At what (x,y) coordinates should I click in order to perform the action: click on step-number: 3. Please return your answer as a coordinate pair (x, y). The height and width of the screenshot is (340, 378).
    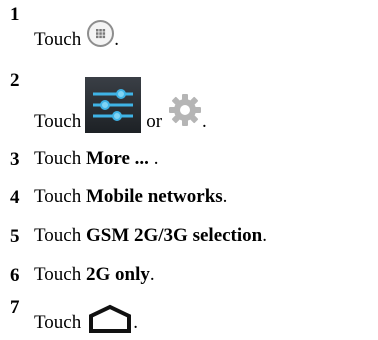
    Looking at the image, I should click on (15, 159).